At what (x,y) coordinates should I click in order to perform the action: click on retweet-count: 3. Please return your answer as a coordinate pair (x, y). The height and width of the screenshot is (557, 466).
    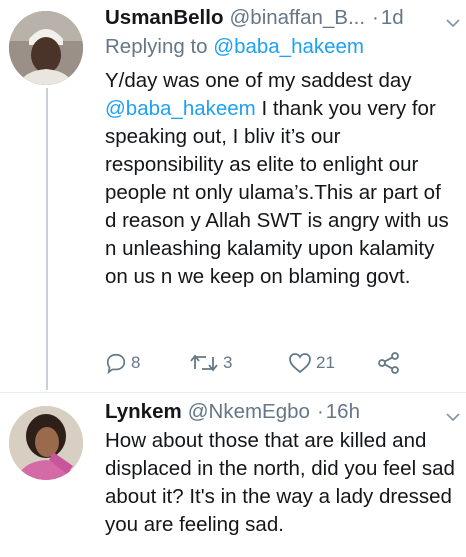
    Looking at the image, I should click on (228, 362).